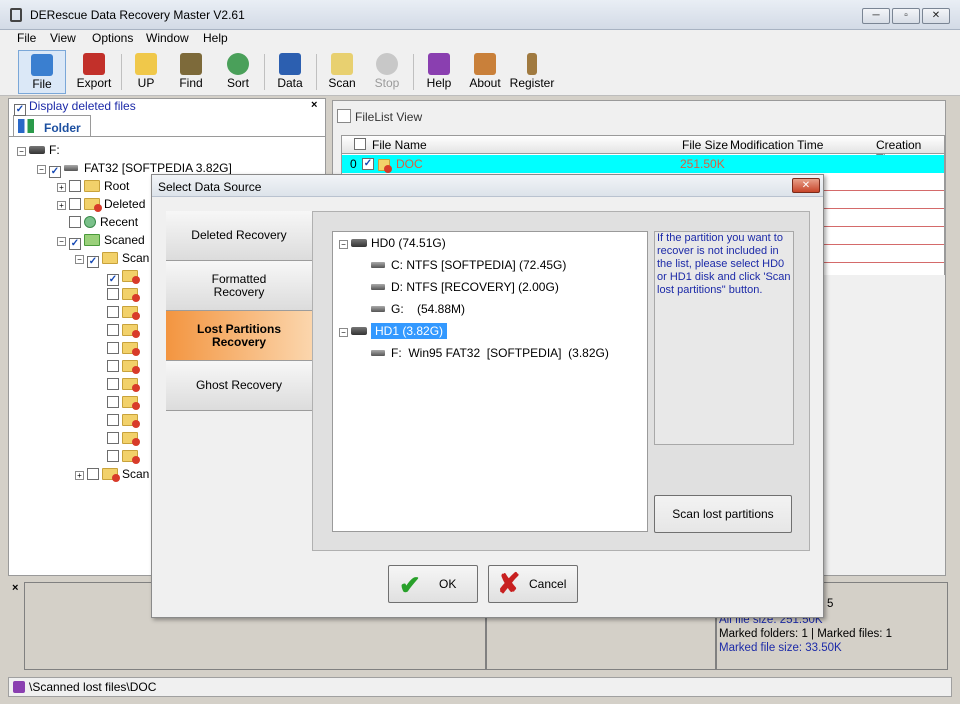 This screenshot has width=960, height=704. Describe the element at coordinates (387, 64) in the screenshot. I see `stop-icon` at that location.